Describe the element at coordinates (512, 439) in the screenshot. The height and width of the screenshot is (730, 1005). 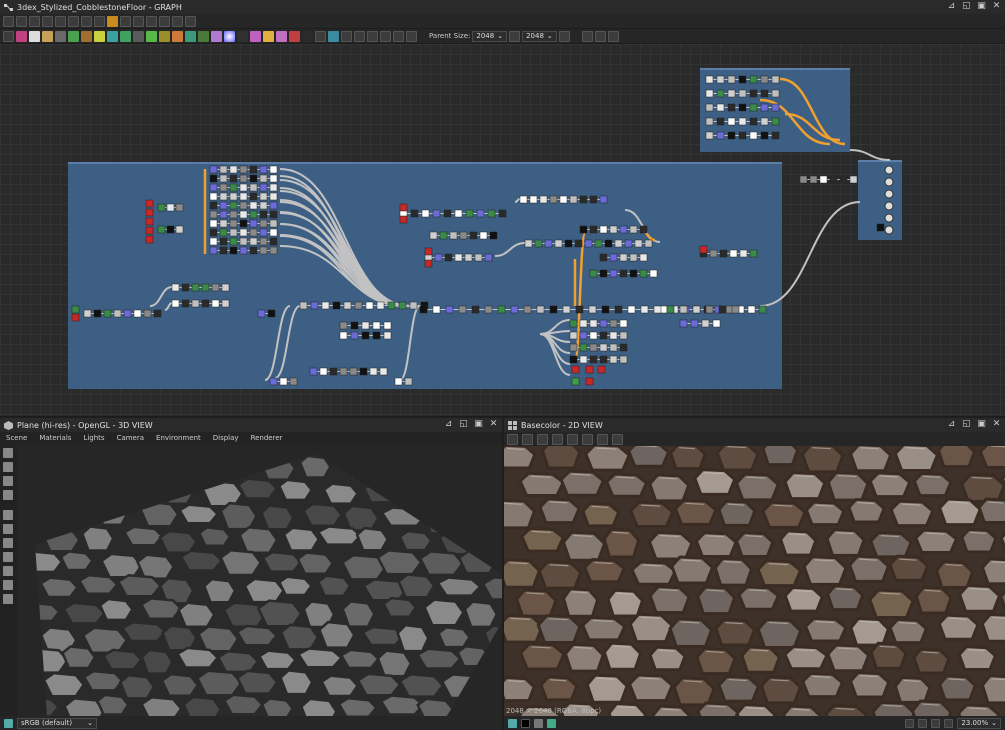
I see `copy-icon` at that location.